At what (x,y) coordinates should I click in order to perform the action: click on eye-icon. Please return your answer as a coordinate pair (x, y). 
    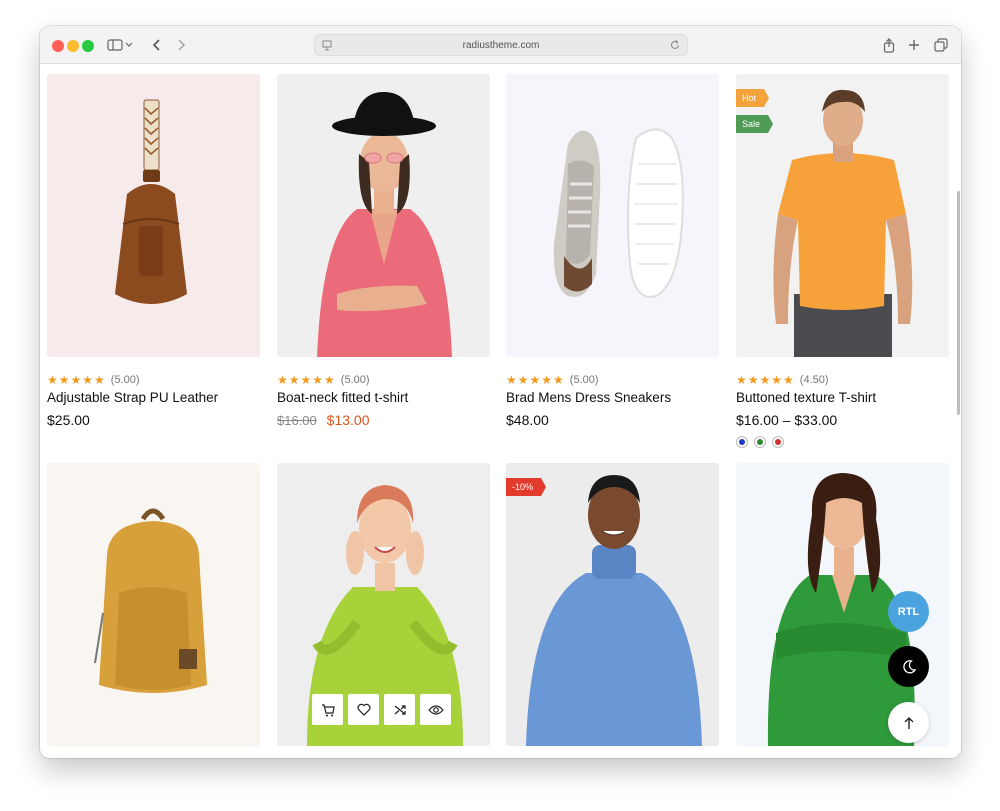
    Looking at the image, I should click on (435, 709).